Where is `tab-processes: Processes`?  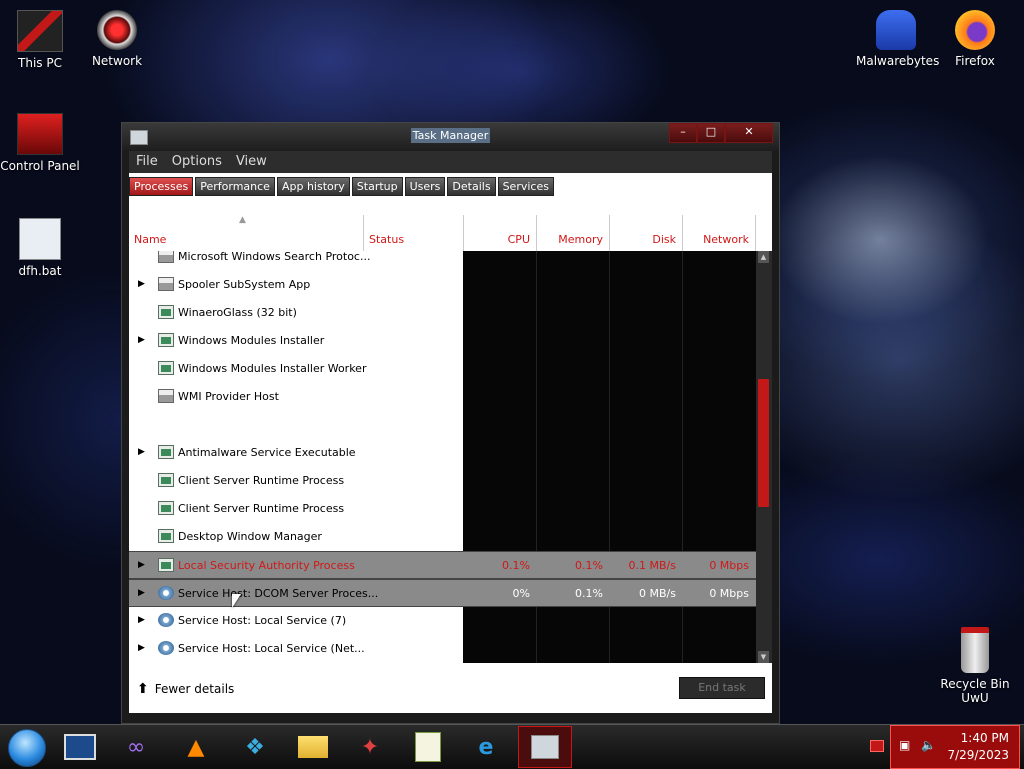 tab-processes: Processes is located at coordinates (161, 186).